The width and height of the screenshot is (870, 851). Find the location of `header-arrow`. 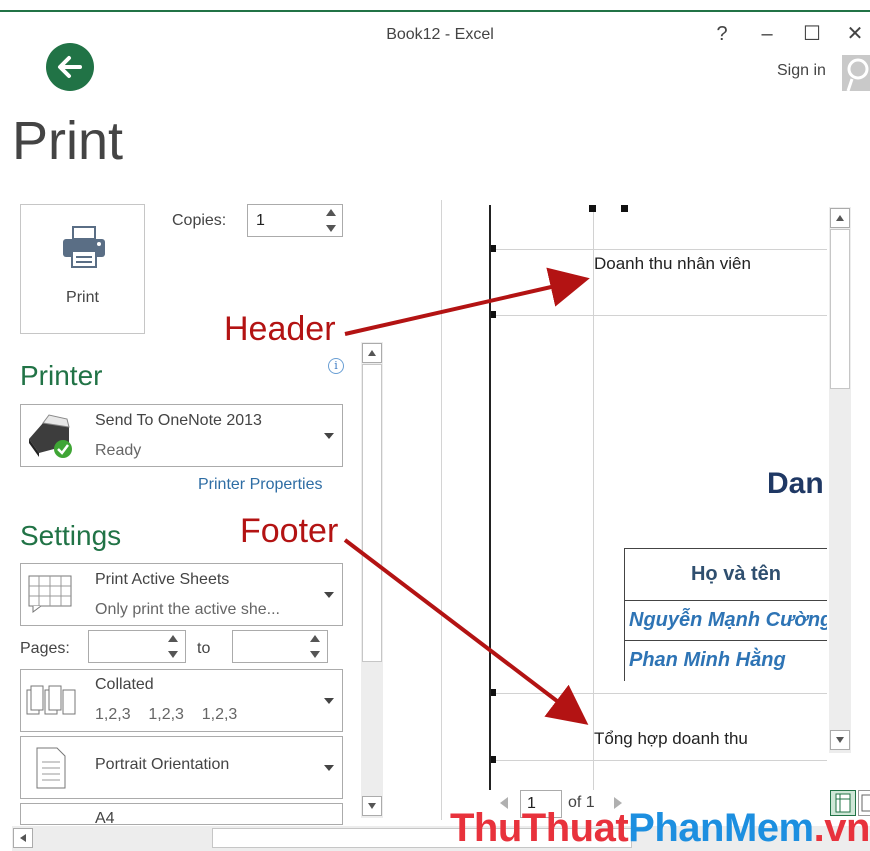

header-arrow is located at coordinates (467, 301).